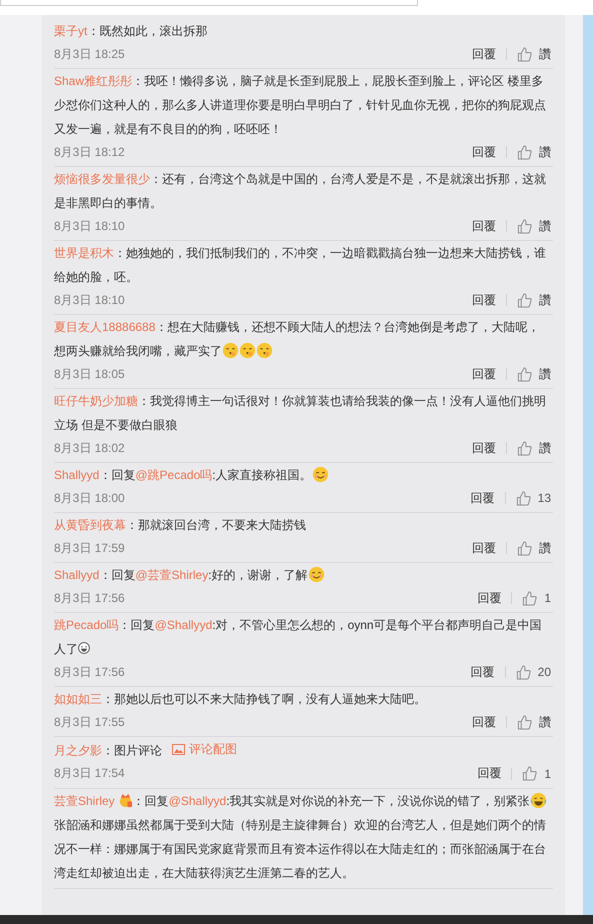 Image resolution: width=593 pixels, height=924 pixels. I want to click on comment-text: 从黄昏到夜幕：那就滚回台湾，不要来大陆捞钱, so click(180, 525).